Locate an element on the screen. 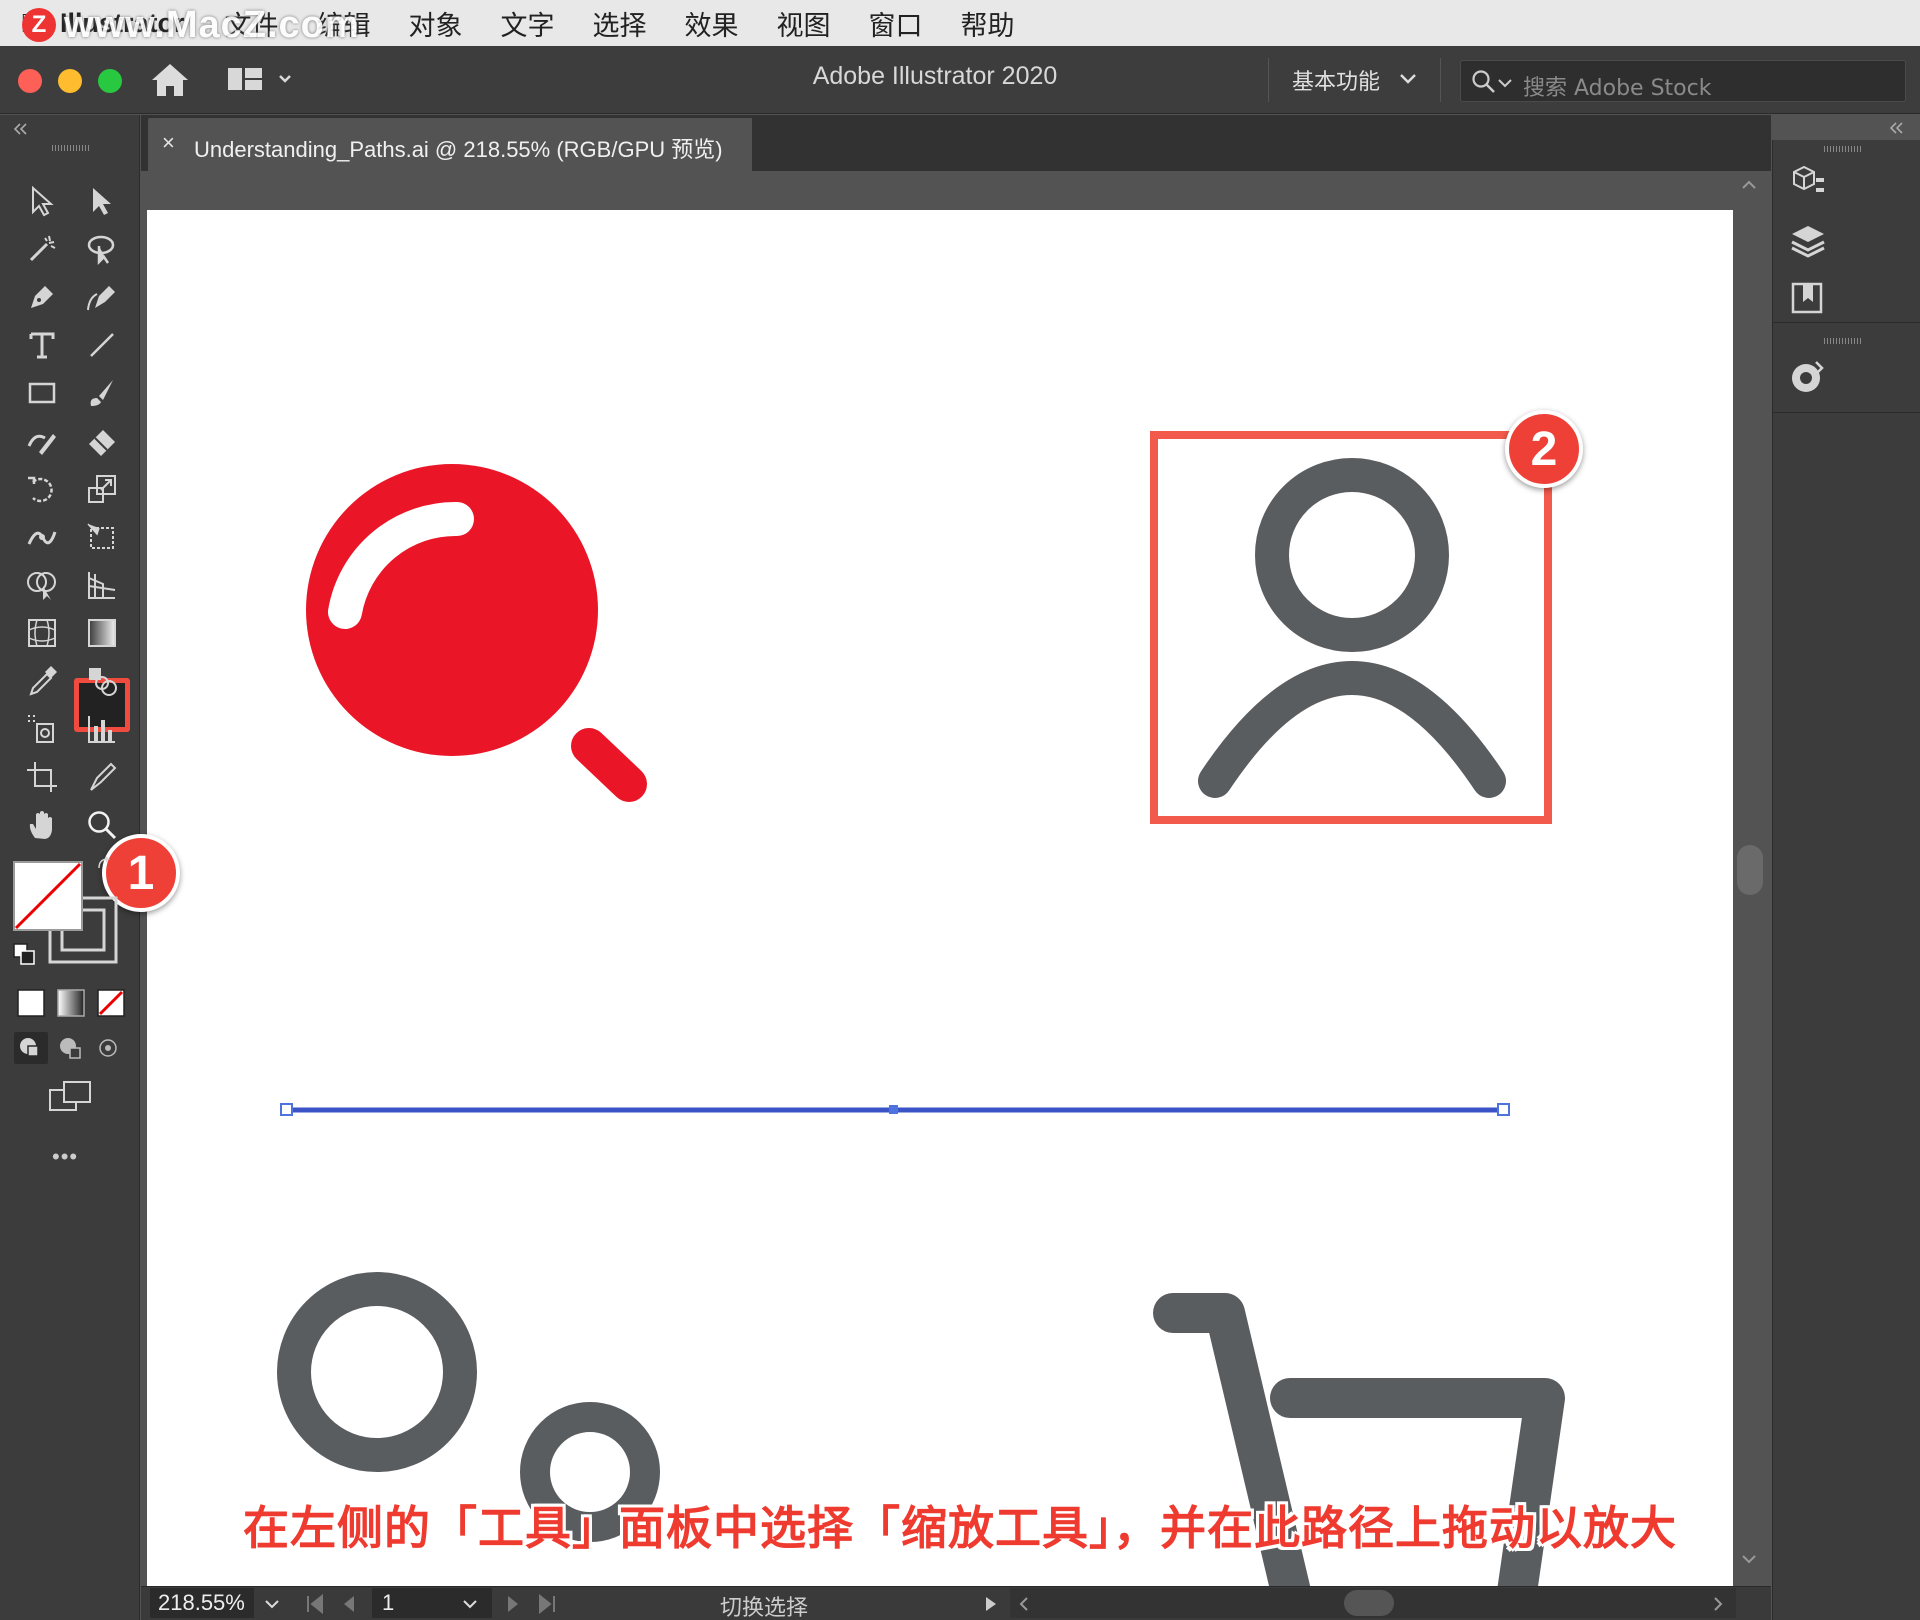 The height and width of the screenshot is (1620, 1920). pen-icon is located at coordinates (42, 297).